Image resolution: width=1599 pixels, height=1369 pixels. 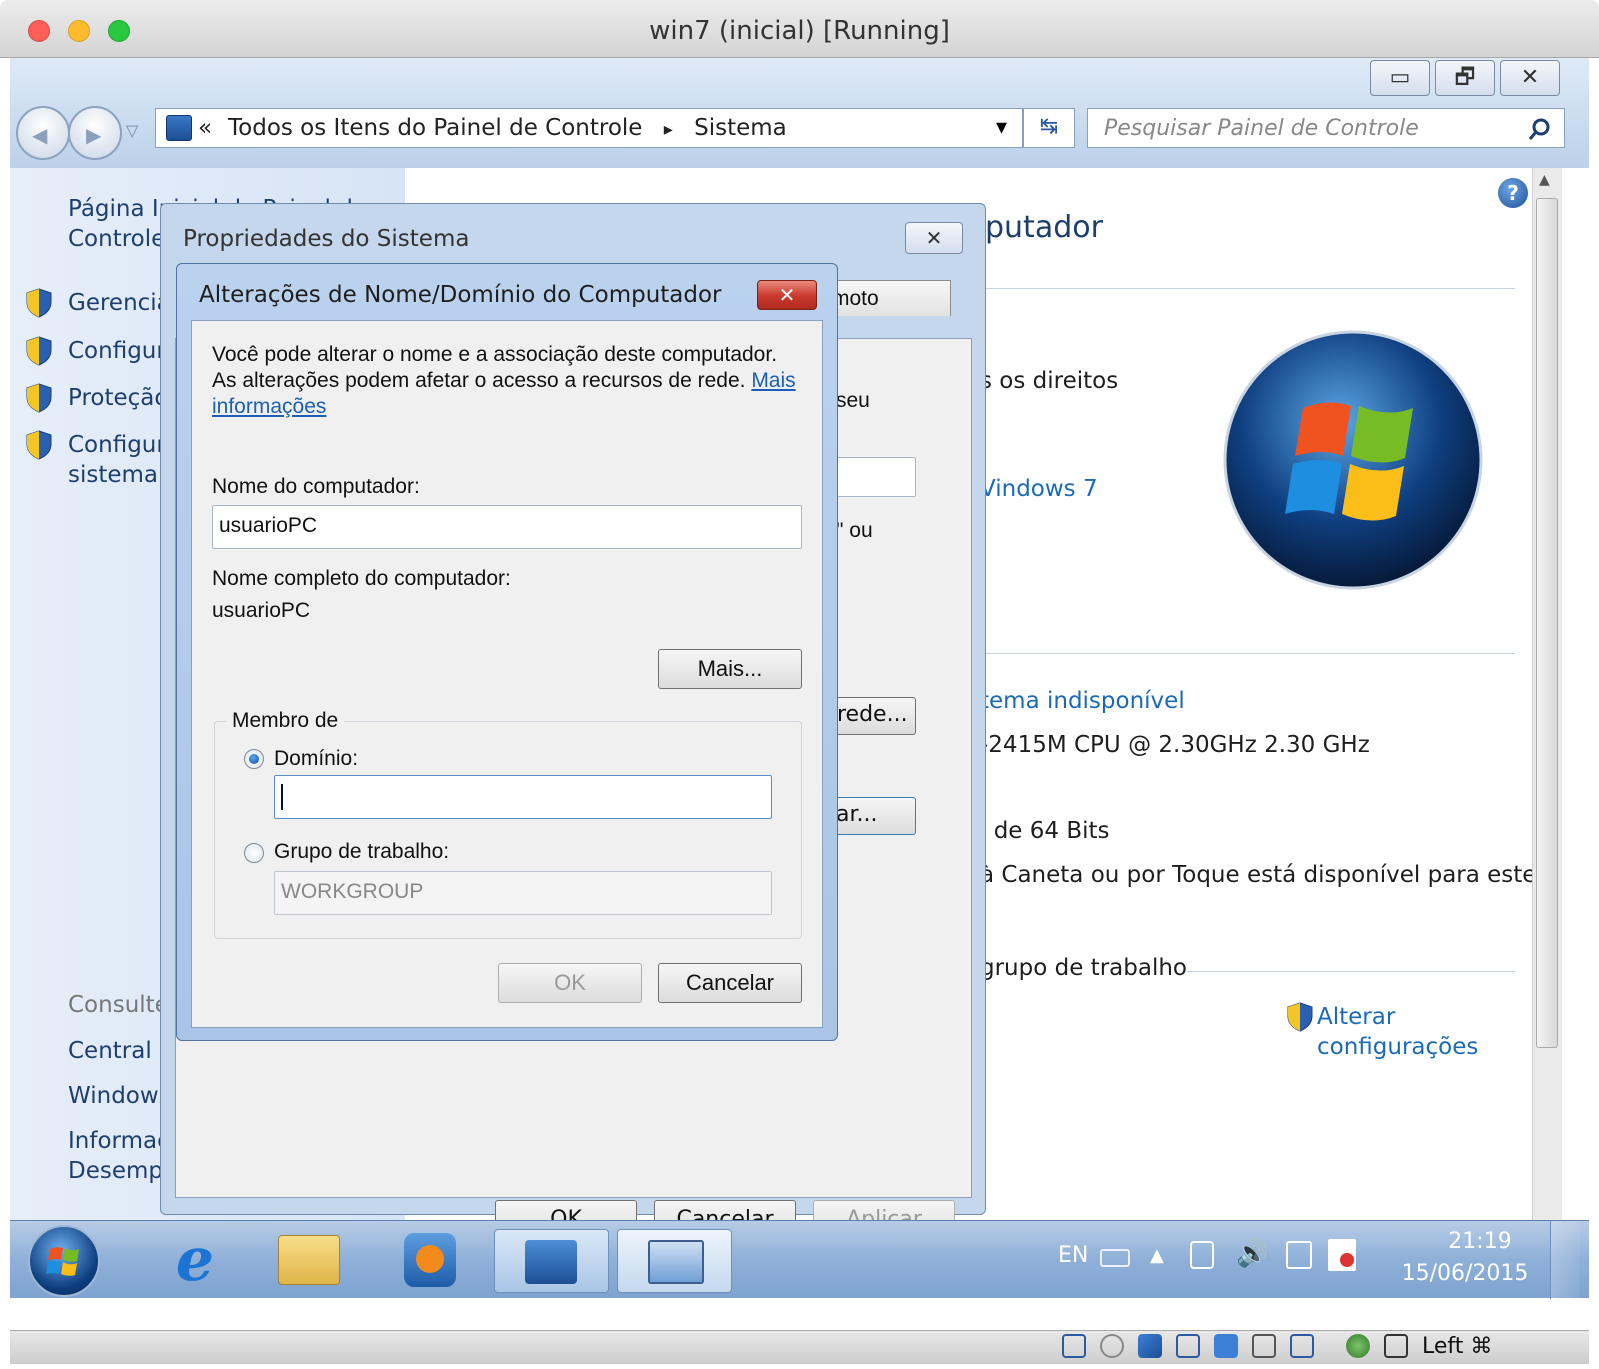 What do you see at coordinates (886, 298) in the screenshot?
I see `tab-remote: moto` at bounding box center [886, 298].